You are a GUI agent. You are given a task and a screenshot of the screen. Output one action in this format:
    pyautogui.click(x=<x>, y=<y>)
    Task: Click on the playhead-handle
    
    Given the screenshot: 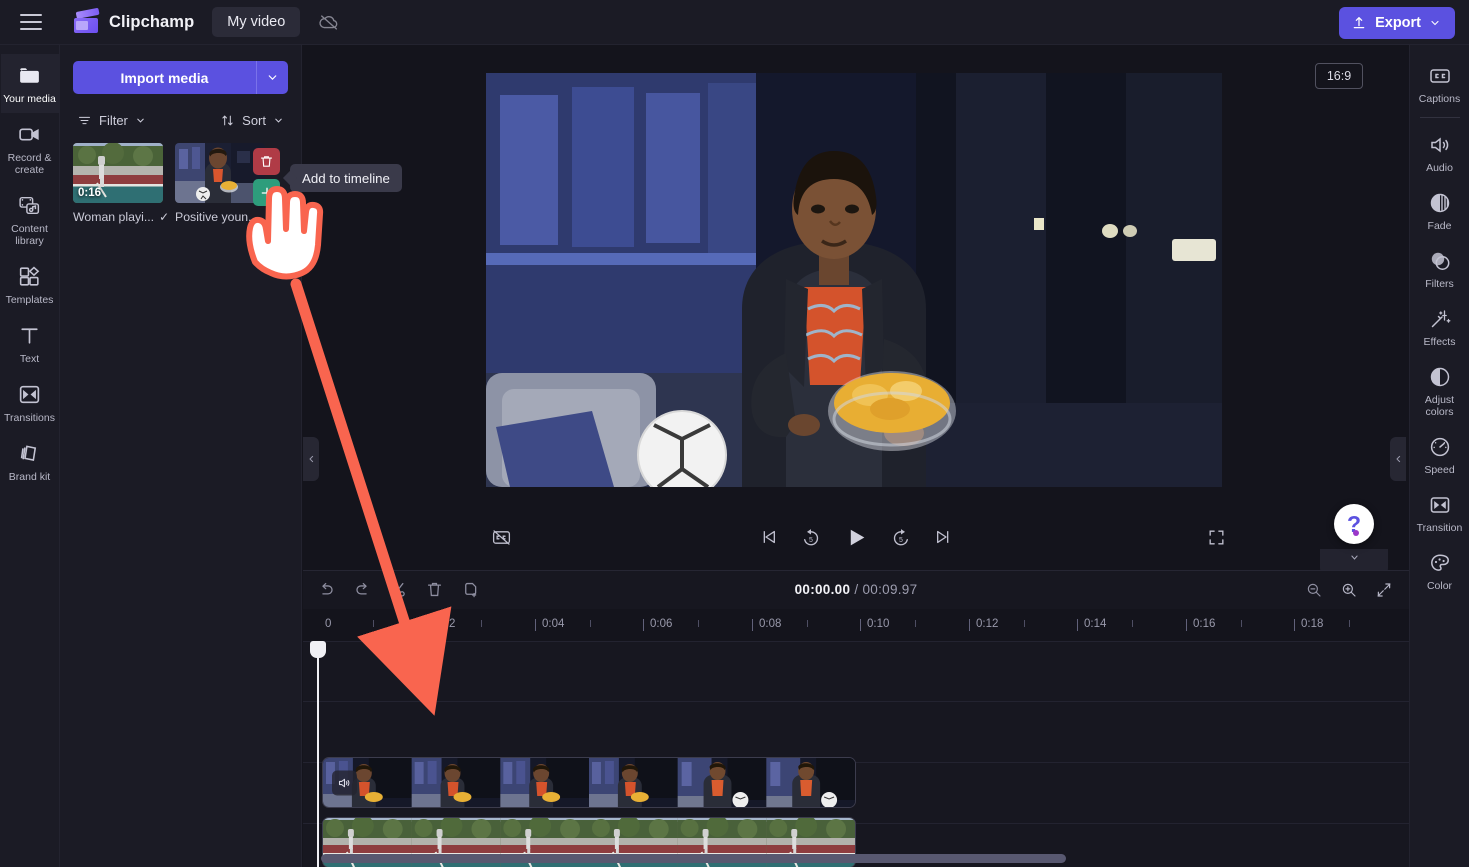 What is the action you would take?
    pyautogui.click(x=318, y=649)
    